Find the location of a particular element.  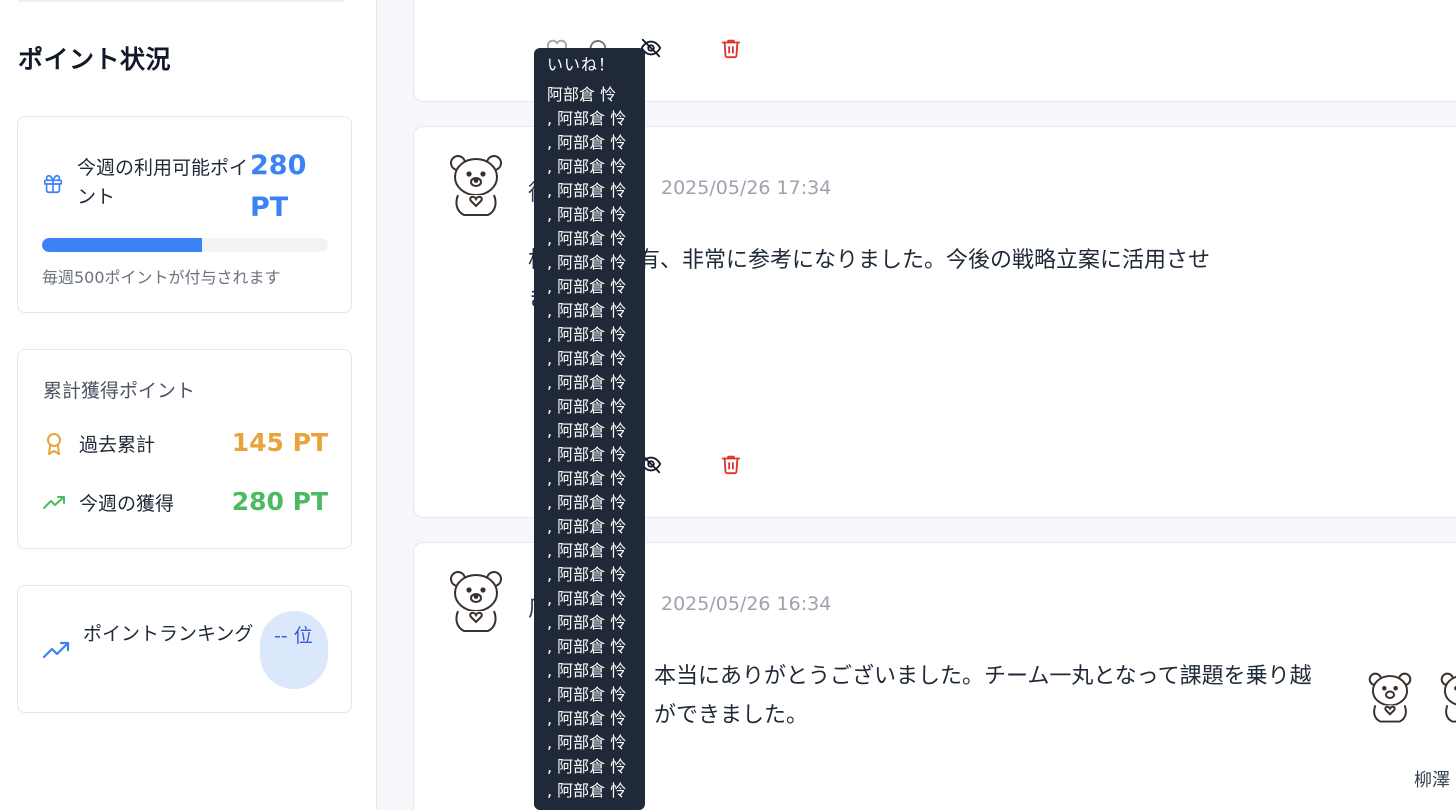

tooltip-title: いいね！ is located at coordinates (581, 64).